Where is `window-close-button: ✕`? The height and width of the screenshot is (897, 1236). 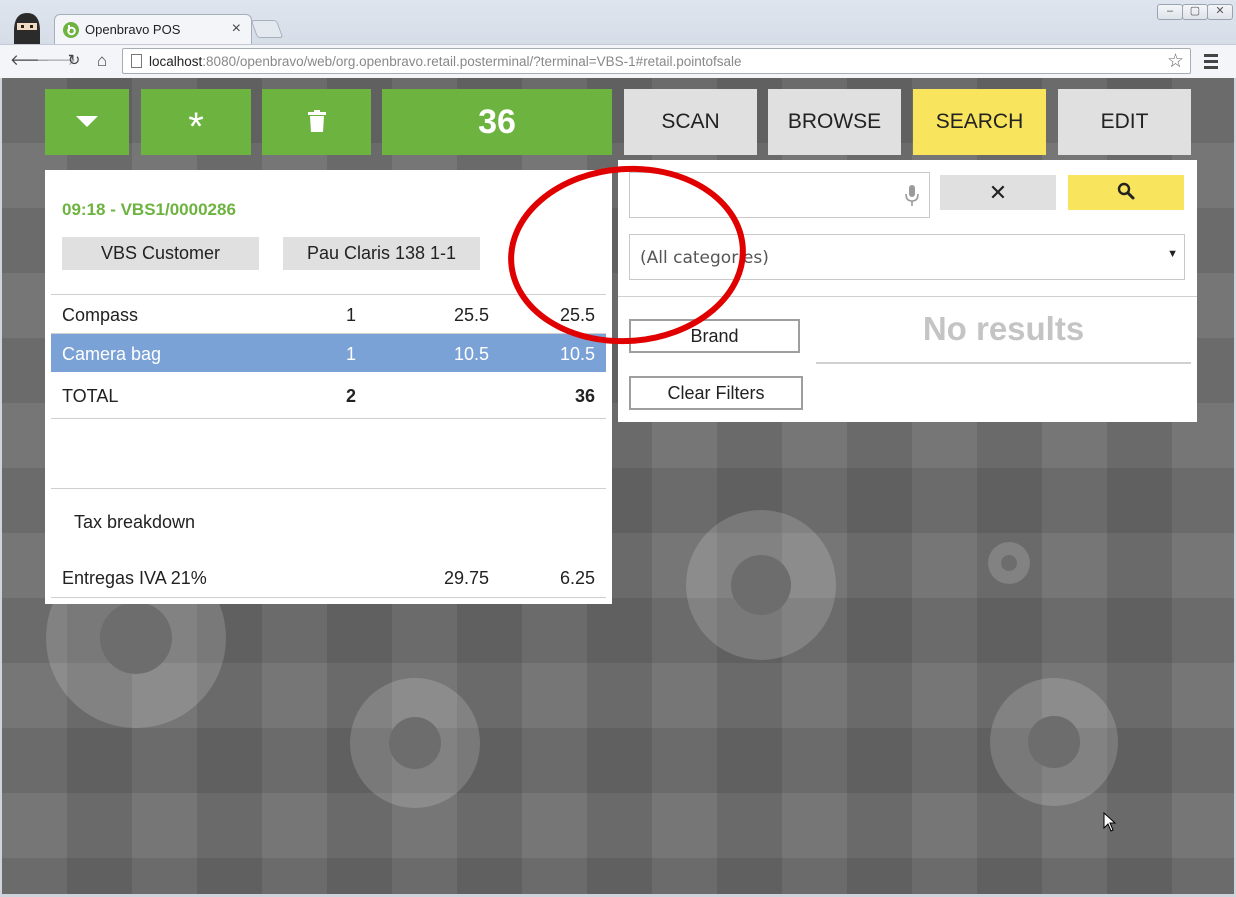
window-close-button: ✕ is located at coordinates (1220, 12).